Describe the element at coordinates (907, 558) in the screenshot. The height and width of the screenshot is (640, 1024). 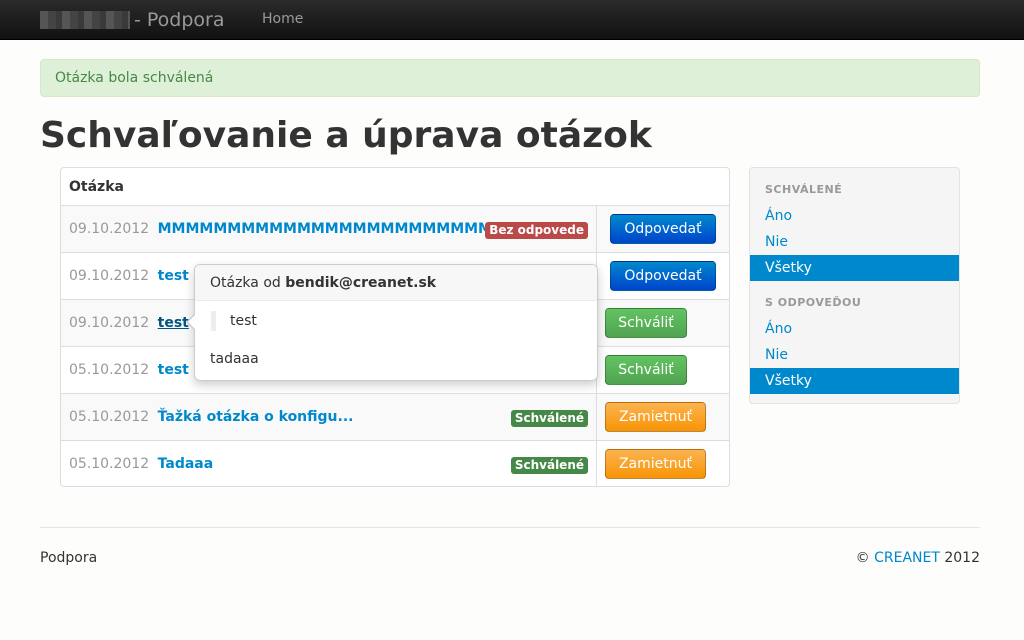
I see `company-link: CREANET` at that location.